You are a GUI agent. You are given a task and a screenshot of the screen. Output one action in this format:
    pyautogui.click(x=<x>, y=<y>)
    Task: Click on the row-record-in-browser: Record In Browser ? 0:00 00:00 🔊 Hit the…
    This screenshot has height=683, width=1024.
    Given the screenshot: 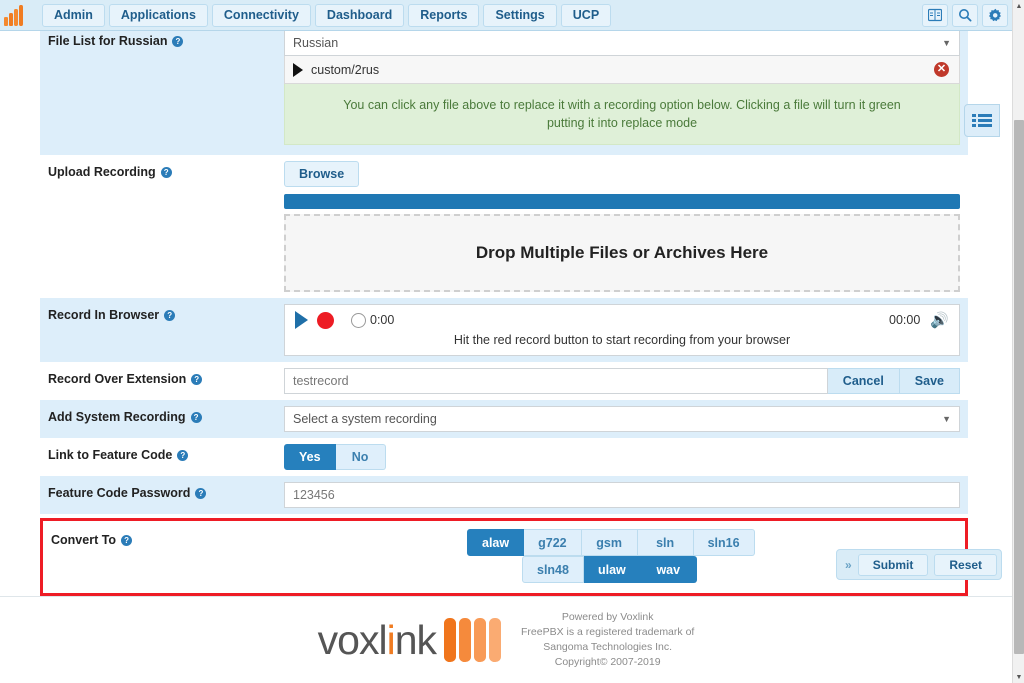 What is the action you would take?
    pyautogui.click(x=504, y=330)
    